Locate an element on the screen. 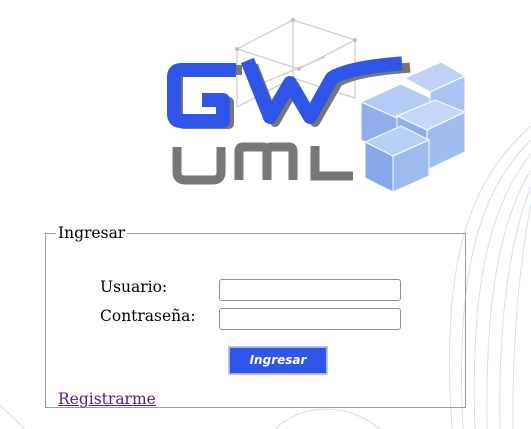 The image size is (531, 429). password-input is located at coordinates (310, 319).